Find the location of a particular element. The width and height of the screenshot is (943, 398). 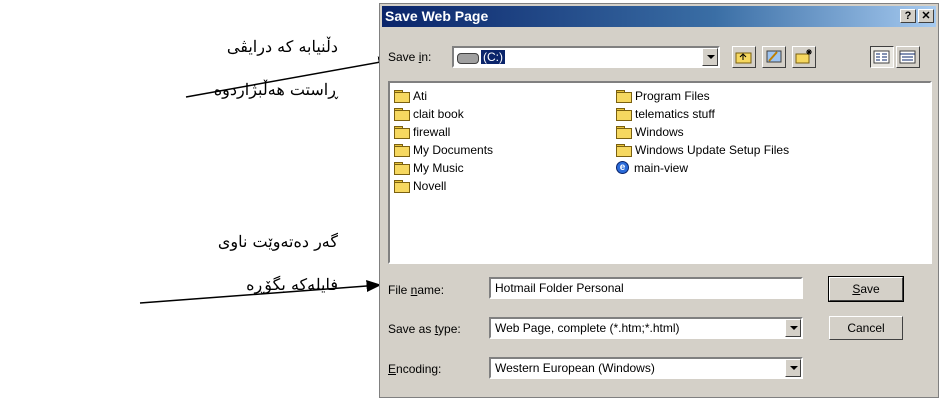

list-item: My Music is located at coordinates (429, 167).